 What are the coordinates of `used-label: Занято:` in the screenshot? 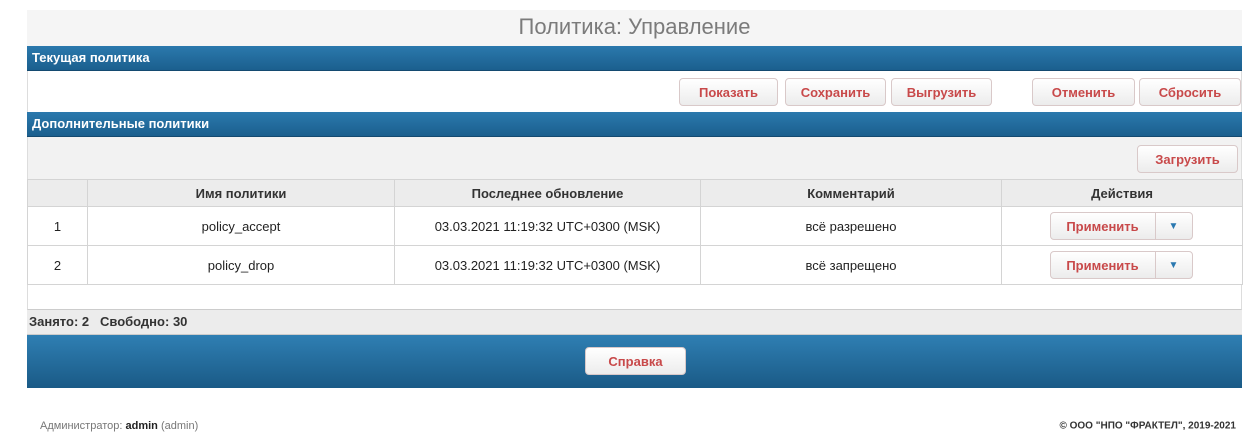 It's located at (54, 321).